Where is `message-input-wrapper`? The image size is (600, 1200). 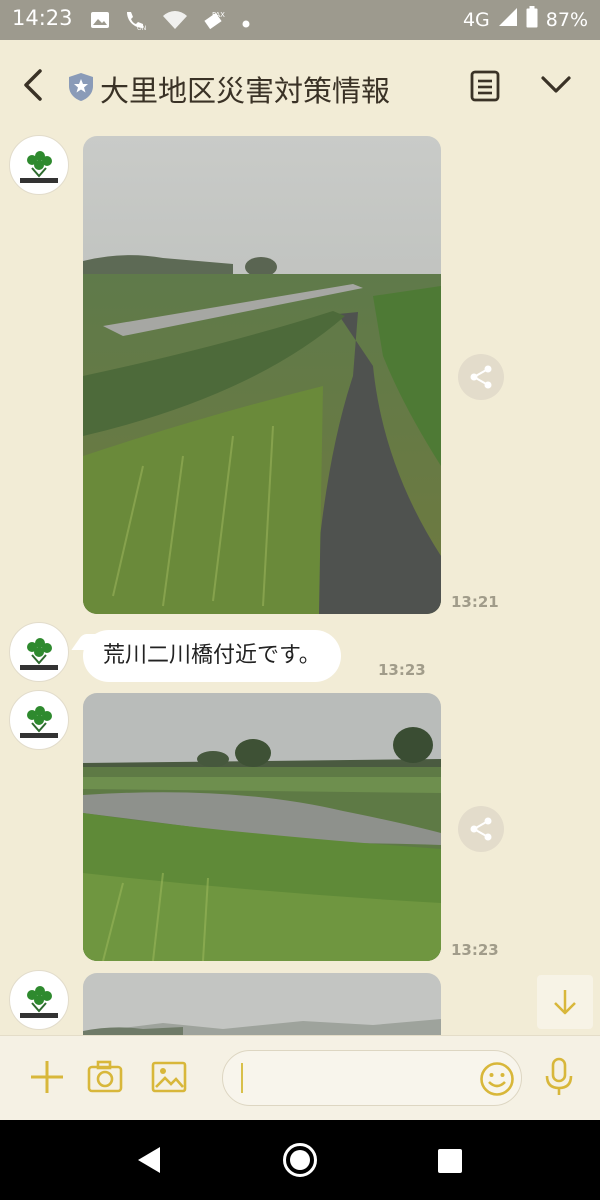
message-input-wrapper is located at coordinates (372, 1078).